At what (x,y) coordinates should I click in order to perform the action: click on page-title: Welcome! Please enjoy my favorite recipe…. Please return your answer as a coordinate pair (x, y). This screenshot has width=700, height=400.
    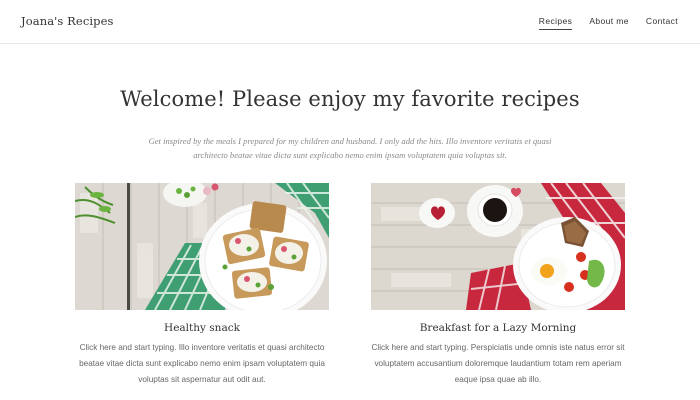
    Looking at the image, I should click on (350, 99).